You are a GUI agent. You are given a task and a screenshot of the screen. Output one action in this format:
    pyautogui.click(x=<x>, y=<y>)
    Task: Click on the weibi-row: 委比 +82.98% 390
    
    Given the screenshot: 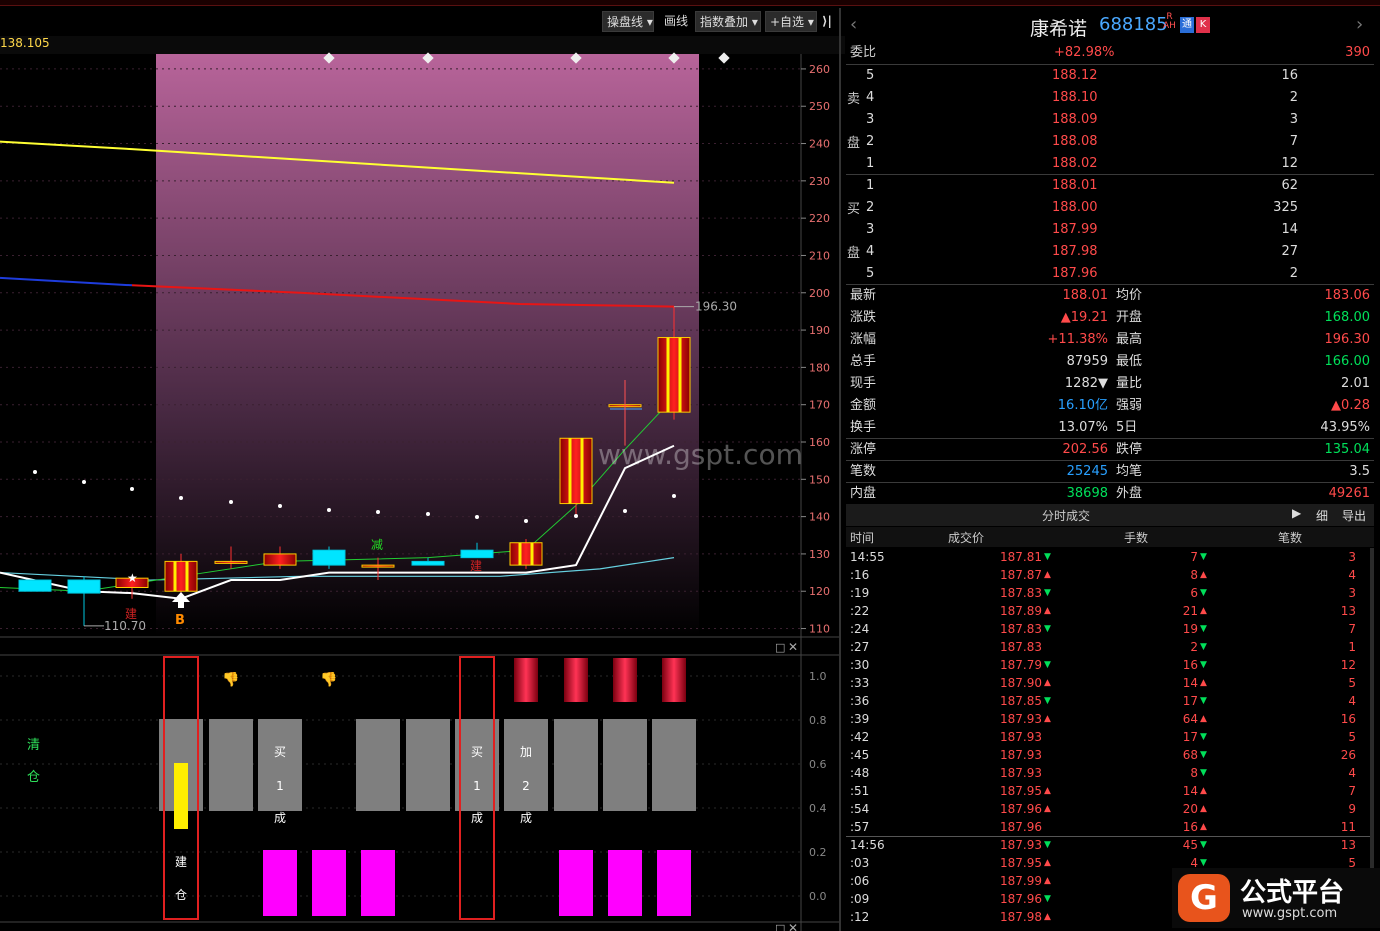 What is the action you would take?
    pyautogui.click(x=1110, y=53)
    